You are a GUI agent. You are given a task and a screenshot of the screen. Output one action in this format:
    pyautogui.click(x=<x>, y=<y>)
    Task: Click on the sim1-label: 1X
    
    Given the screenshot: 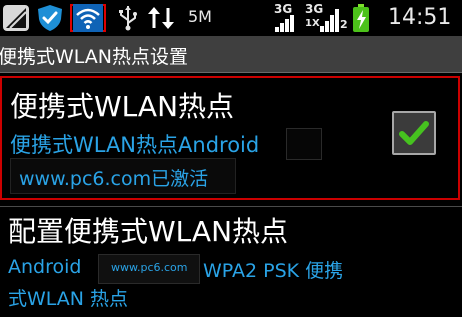 What is the action you would take?
    pyautogui.click(x=312, y=23)
    